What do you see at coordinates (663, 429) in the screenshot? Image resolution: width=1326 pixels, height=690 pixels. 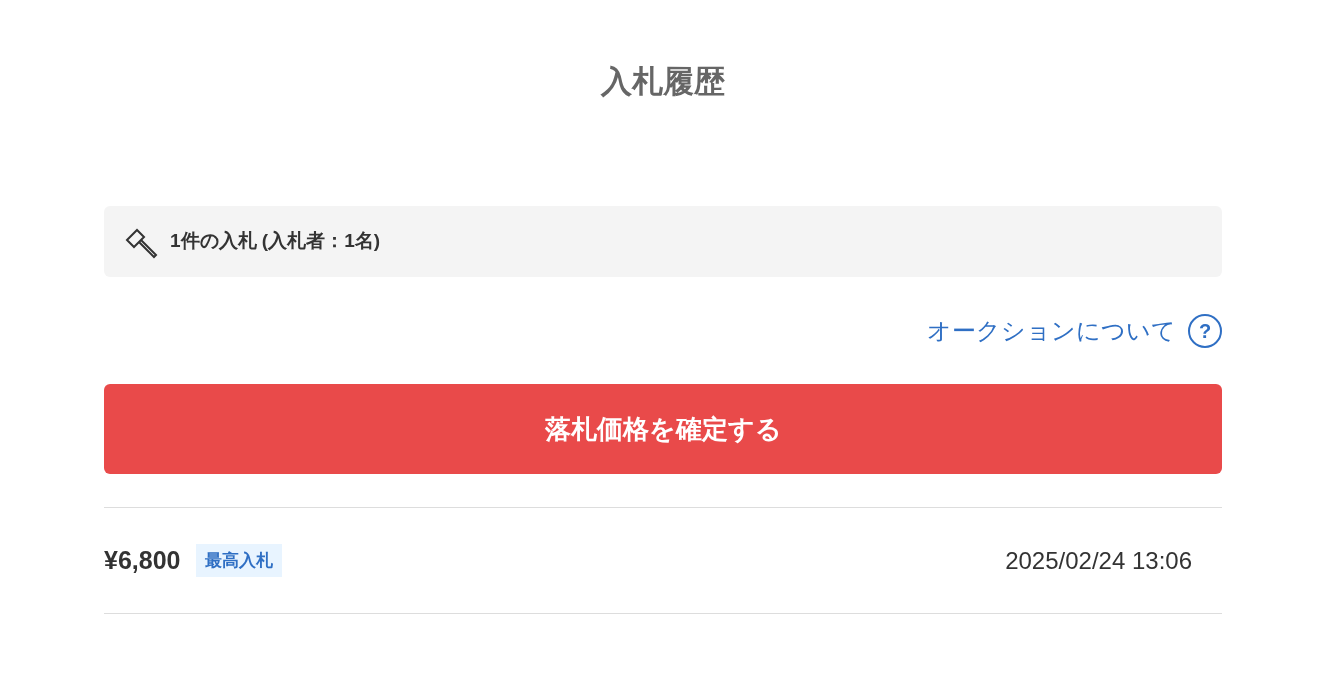 I see `confirm-price-button: 落札価格を確定する` at bounding box center [663, 429].